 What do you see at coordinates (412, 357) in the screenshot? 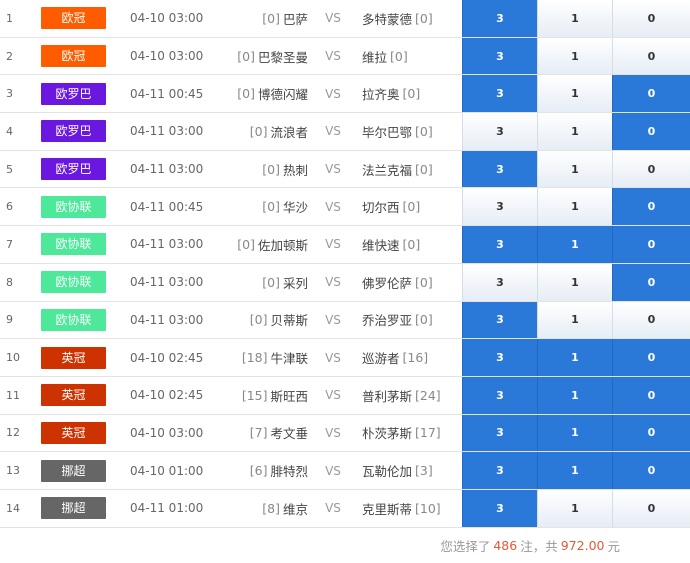
I see `away-team: 巡游者 [16]` at bounding box center [412, 357].